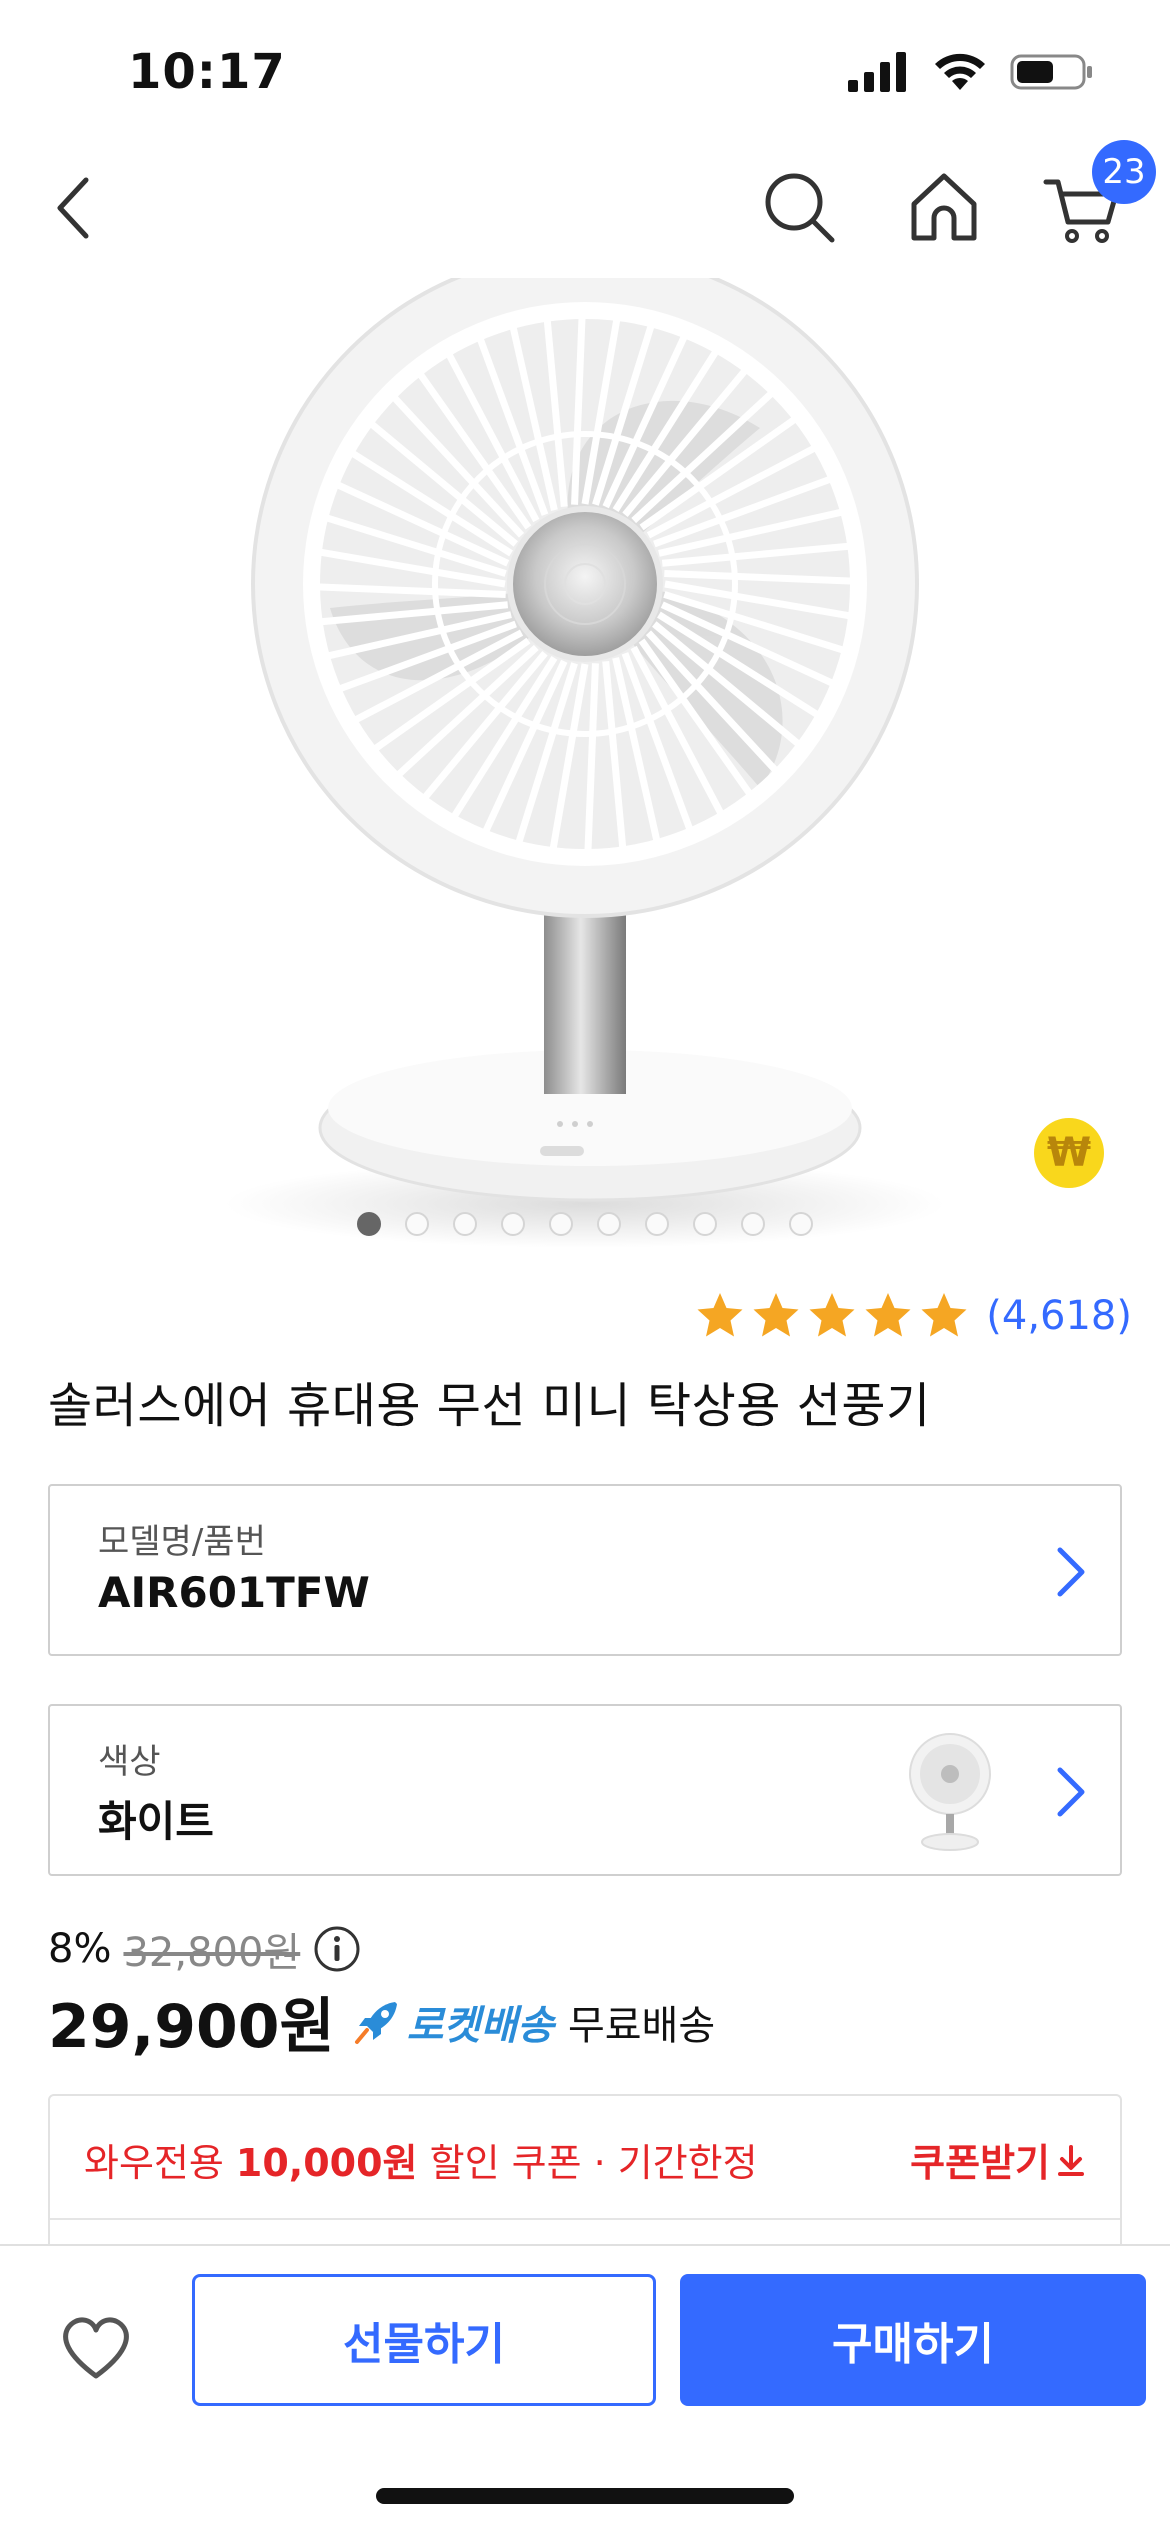  Describe the element at coordinates (191, 2027) in the screenshot. I see `sale-price: 29,900원` at that location.